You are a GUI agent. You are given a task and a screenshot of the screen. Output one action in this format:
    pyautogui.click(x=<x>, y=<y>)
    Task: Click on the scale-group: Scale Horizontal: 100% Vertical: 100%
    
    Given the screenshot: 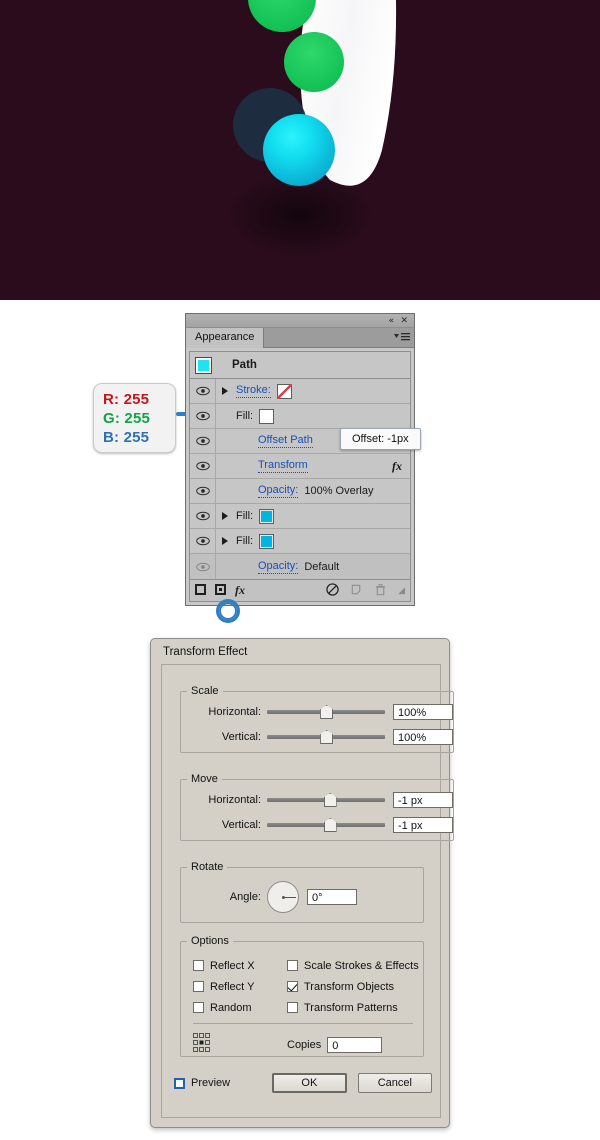 What is the action you would take?
    pyautogui.click(x=317, y=719)
    